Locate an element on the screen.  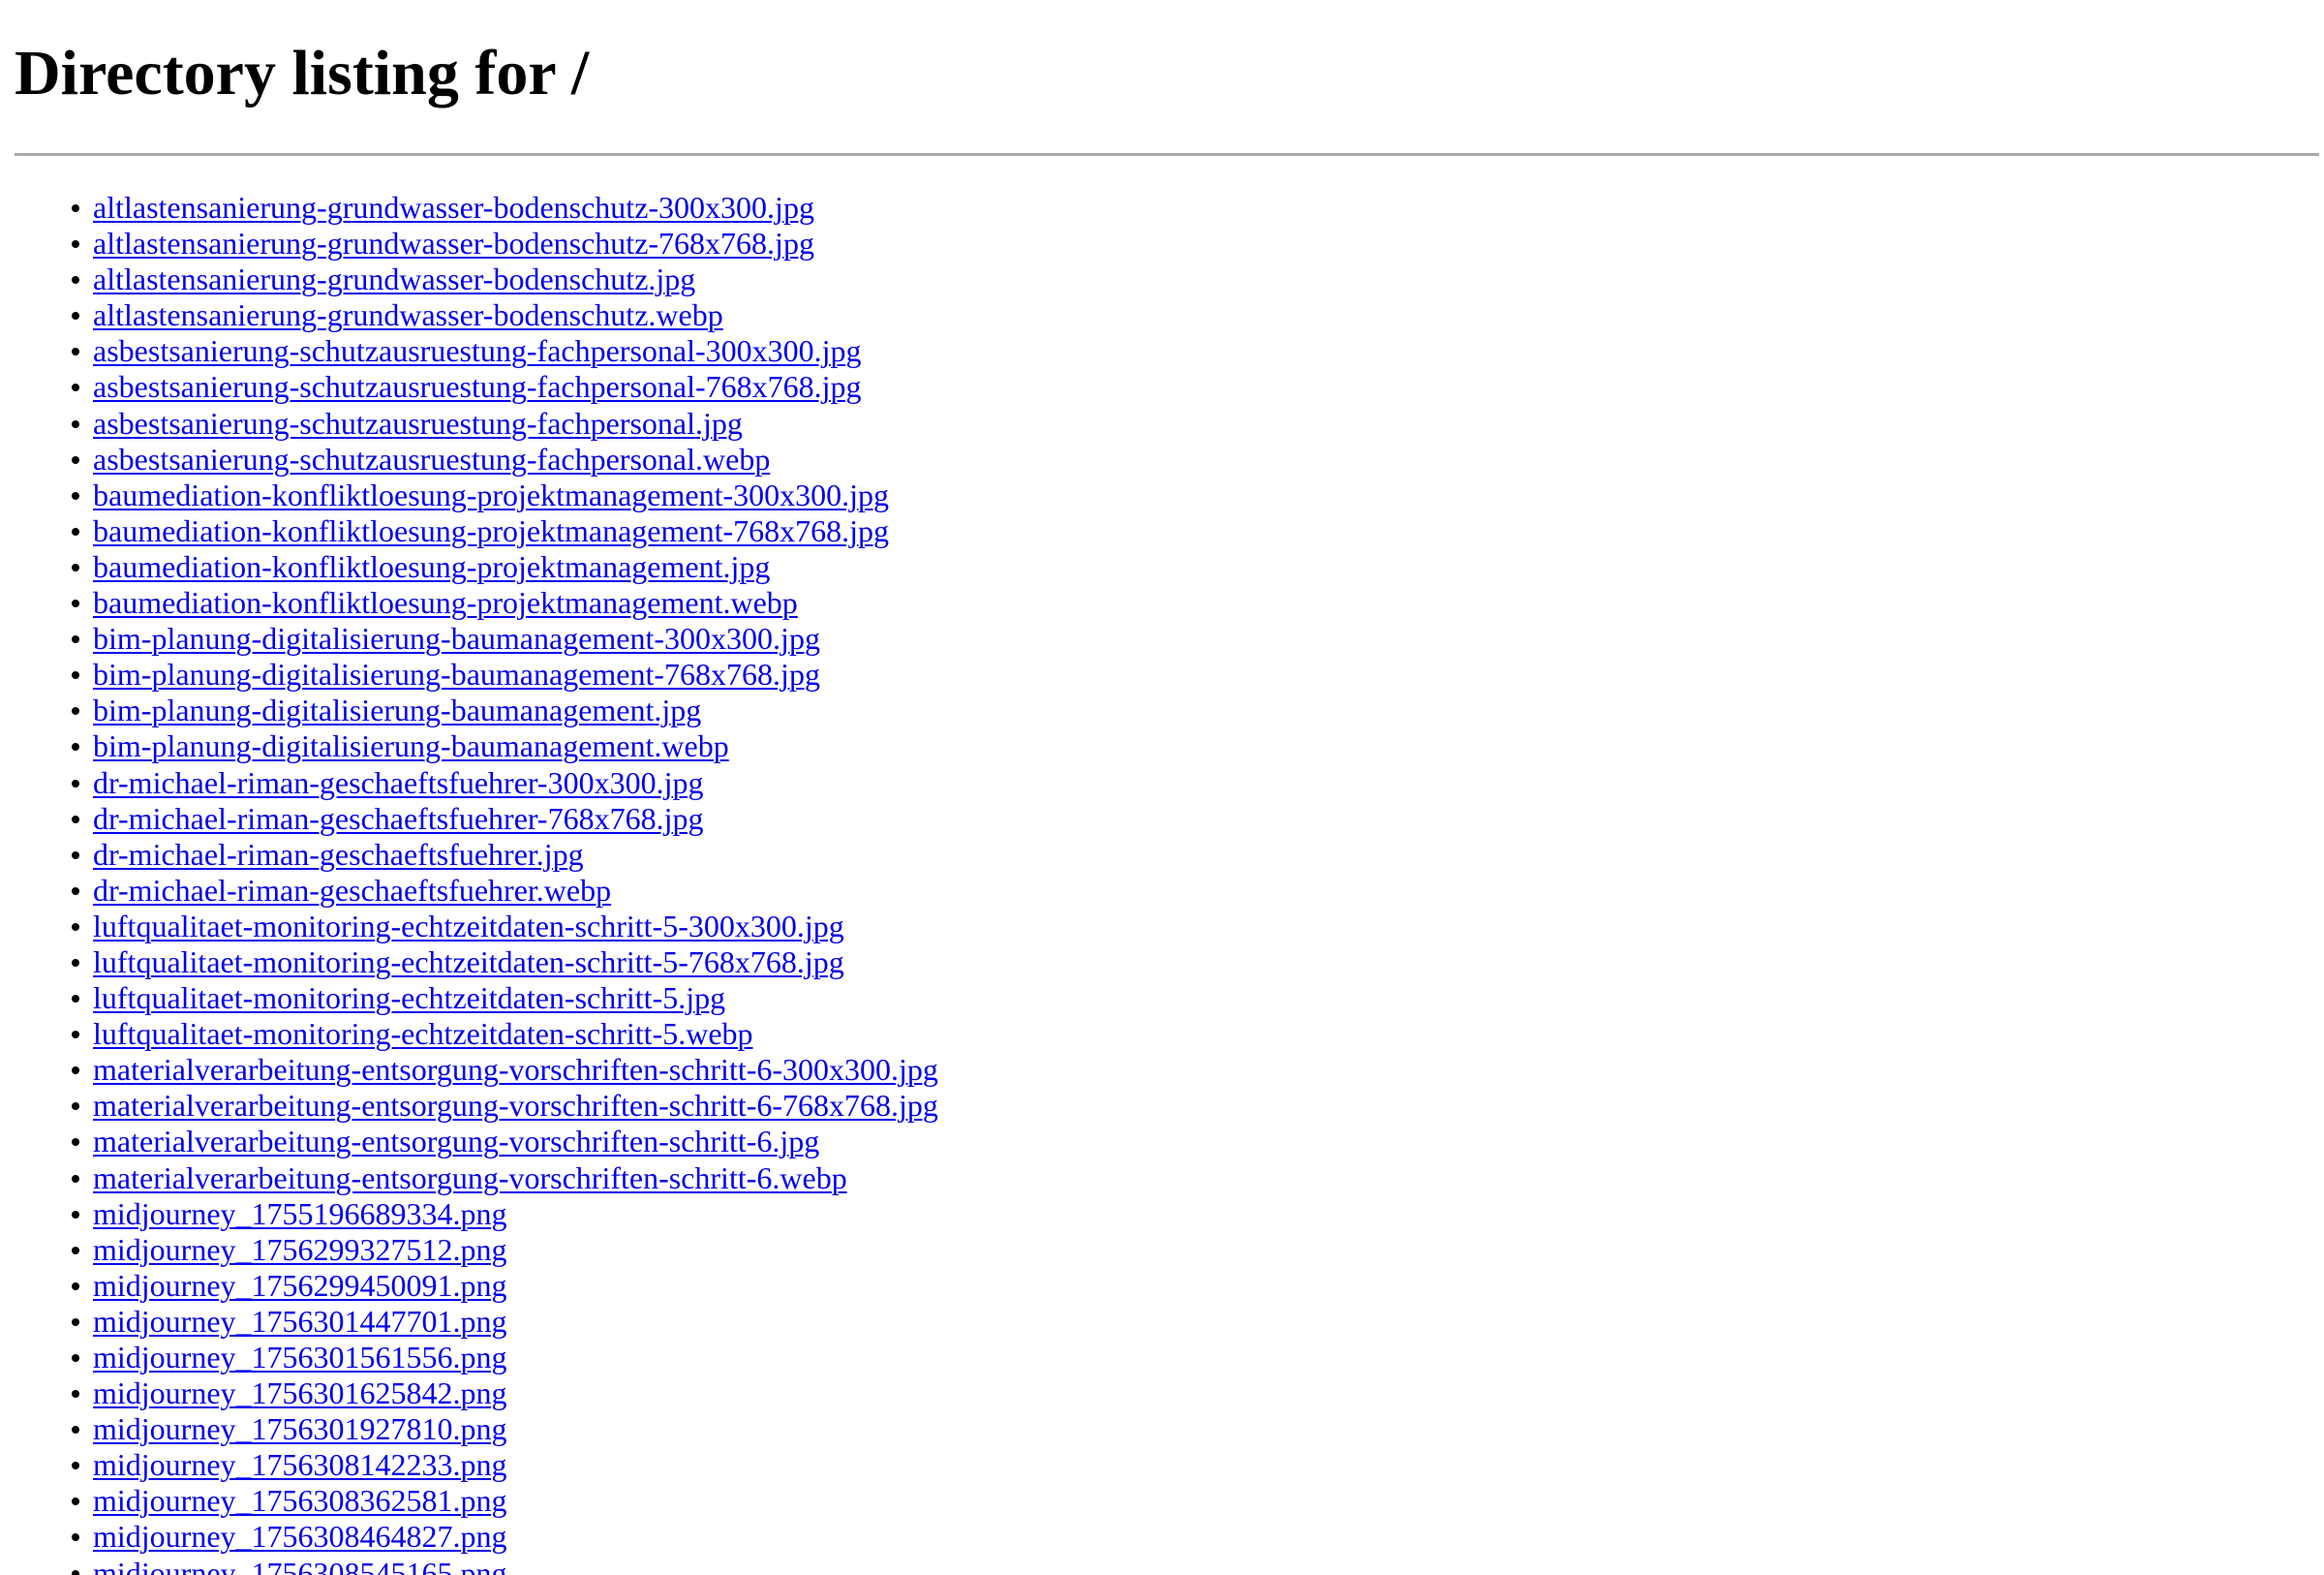
list-item: midjourney_1755196689334.png is located at coordinates (505, 1214).